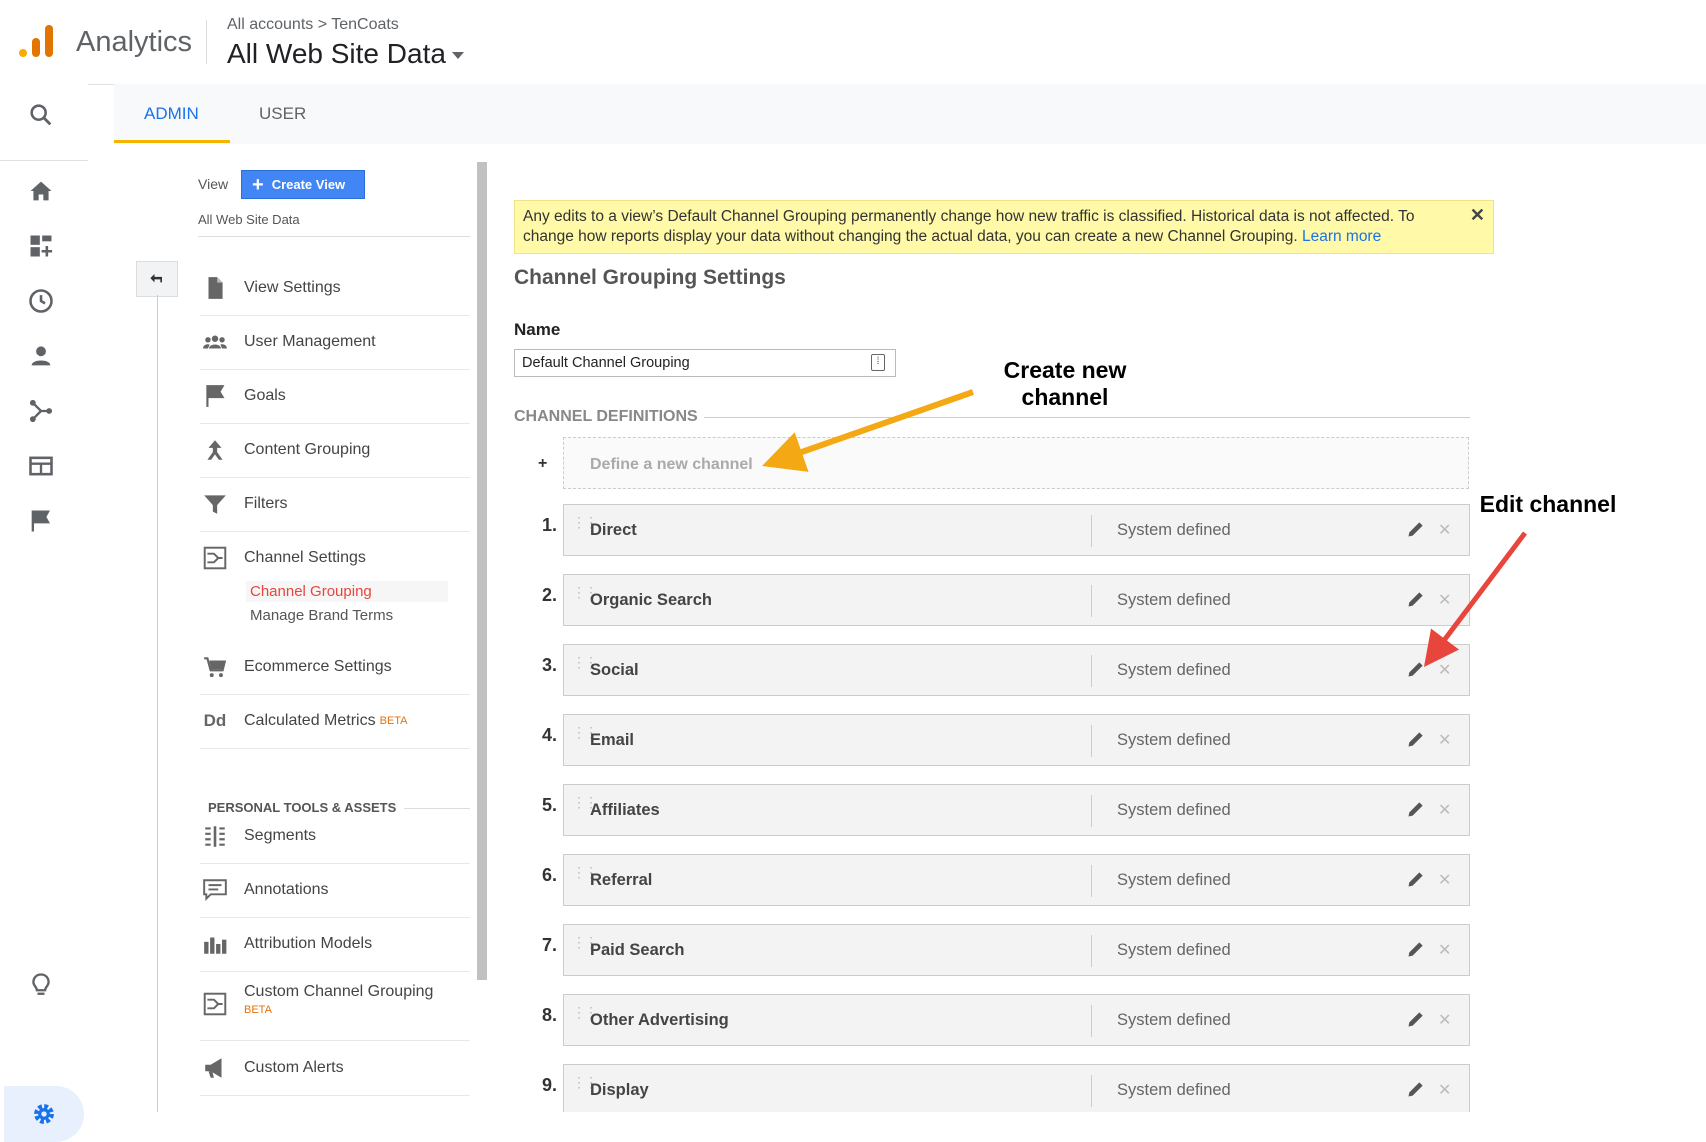 This screenshot has width=1706, height=1142. What do you see at coordinates (1016, 810) in the screenshot?
I see `channel-item: ⋮⋮ Affiliates System defined ✕` at bounding box center [1016, 810].